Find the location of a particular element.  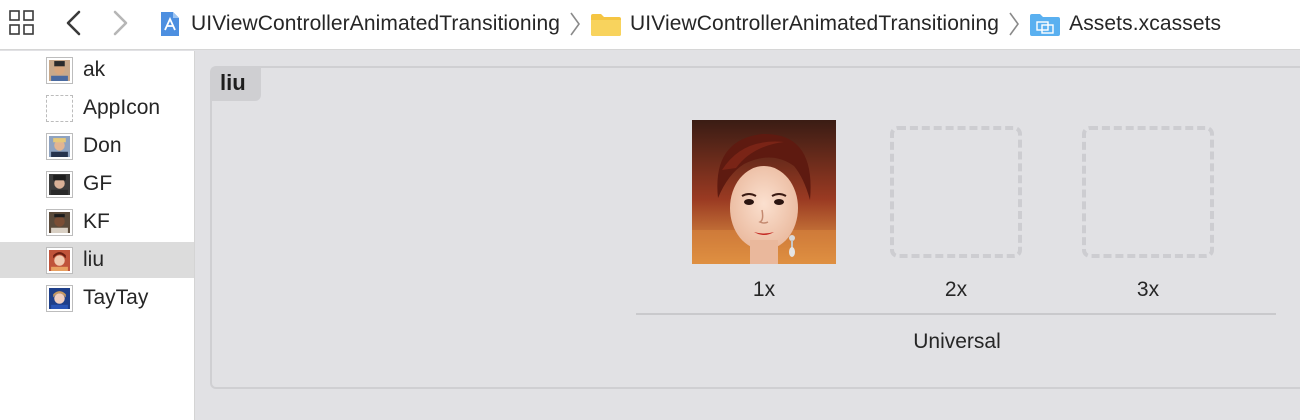

asset-thumbnail-empty is located at coordinates (59, 108).